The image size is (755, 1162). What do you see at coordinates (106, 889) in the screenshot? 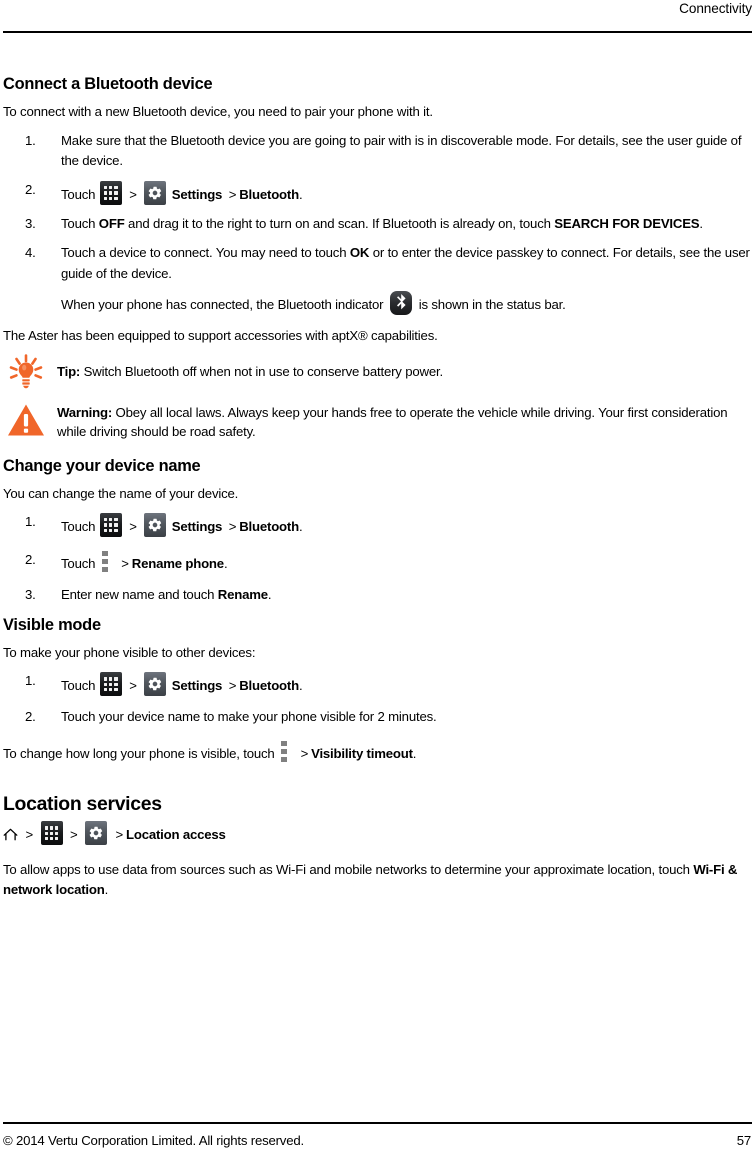
I see `location-body-period: .` at bounding box center [106, 889].